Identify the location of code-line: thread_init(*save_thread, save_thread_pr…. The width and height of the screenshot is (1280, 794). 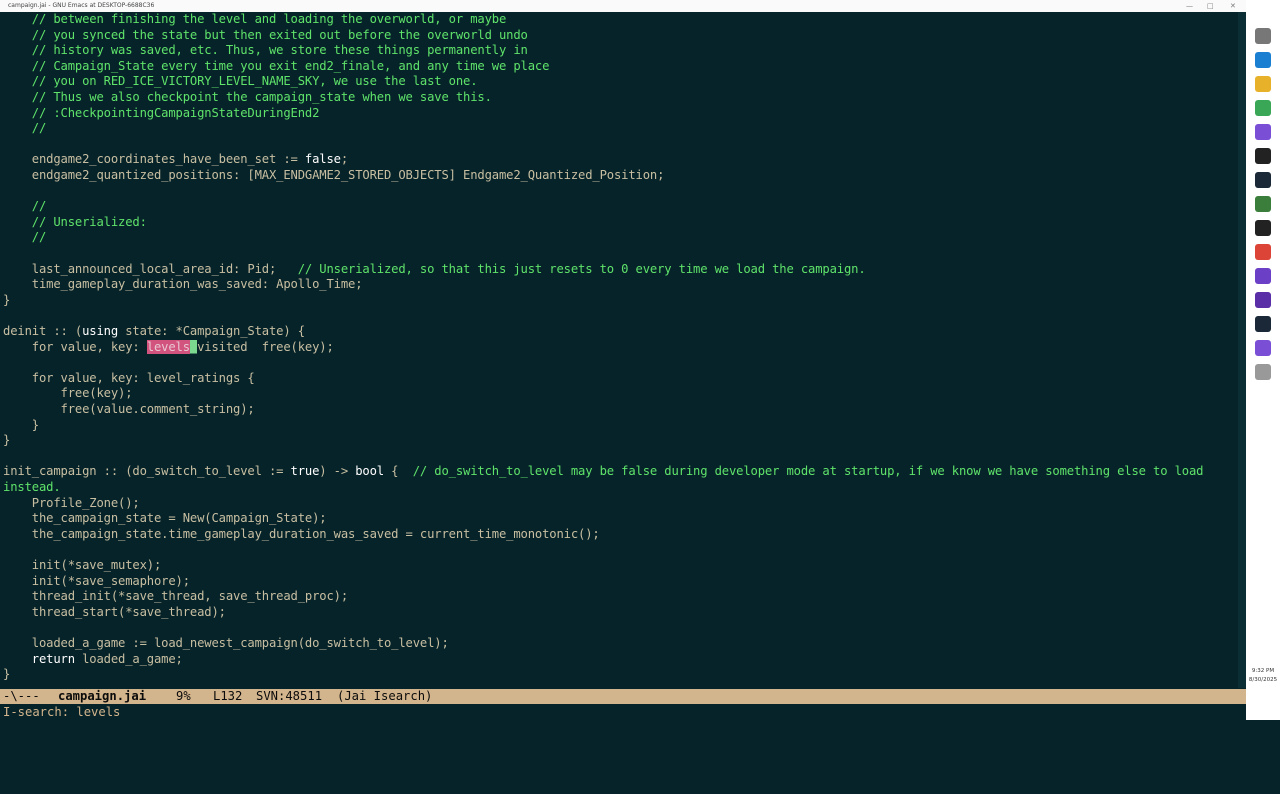
(175, 596).